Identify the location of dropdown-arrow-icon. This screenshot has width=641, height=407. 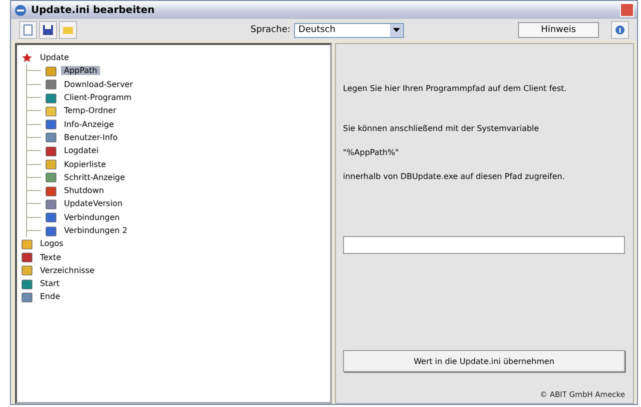
(396, 30).